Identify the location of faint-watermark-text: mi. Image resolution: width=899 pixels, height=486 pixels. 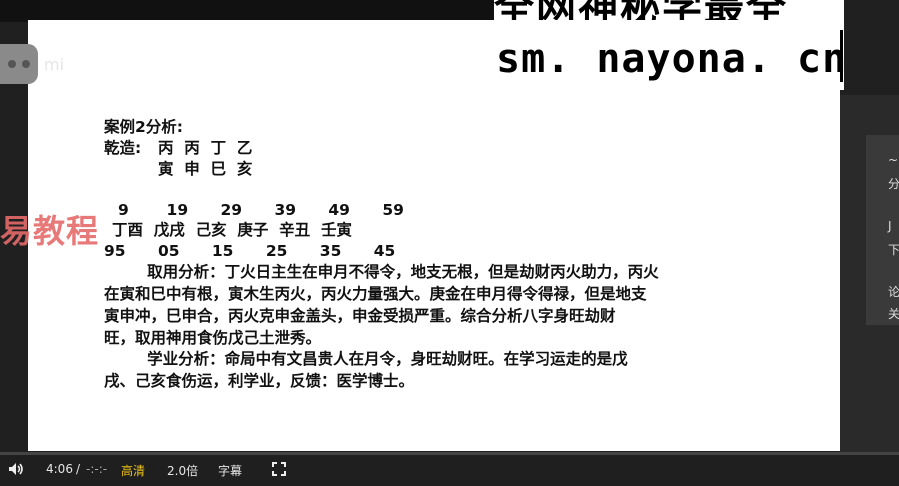
(54, 64).